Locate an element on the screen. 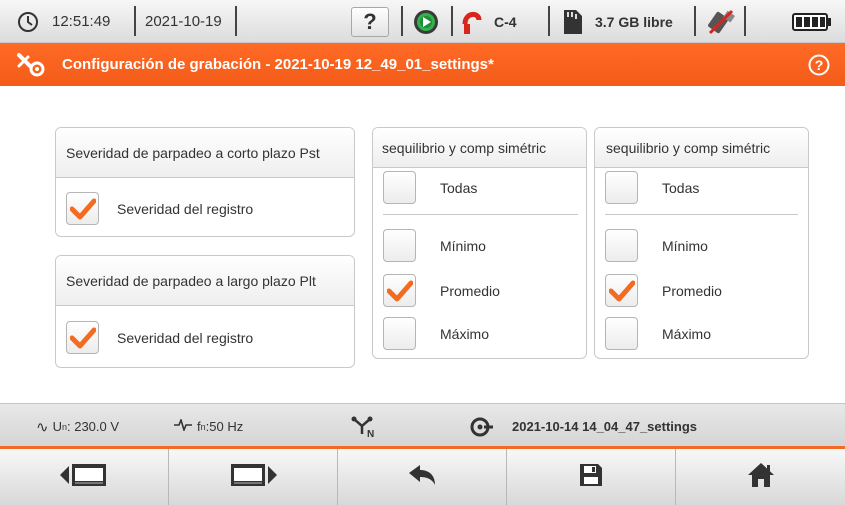  unbalance-left-avg-option: Promedio is located at coordinates (441, 290).